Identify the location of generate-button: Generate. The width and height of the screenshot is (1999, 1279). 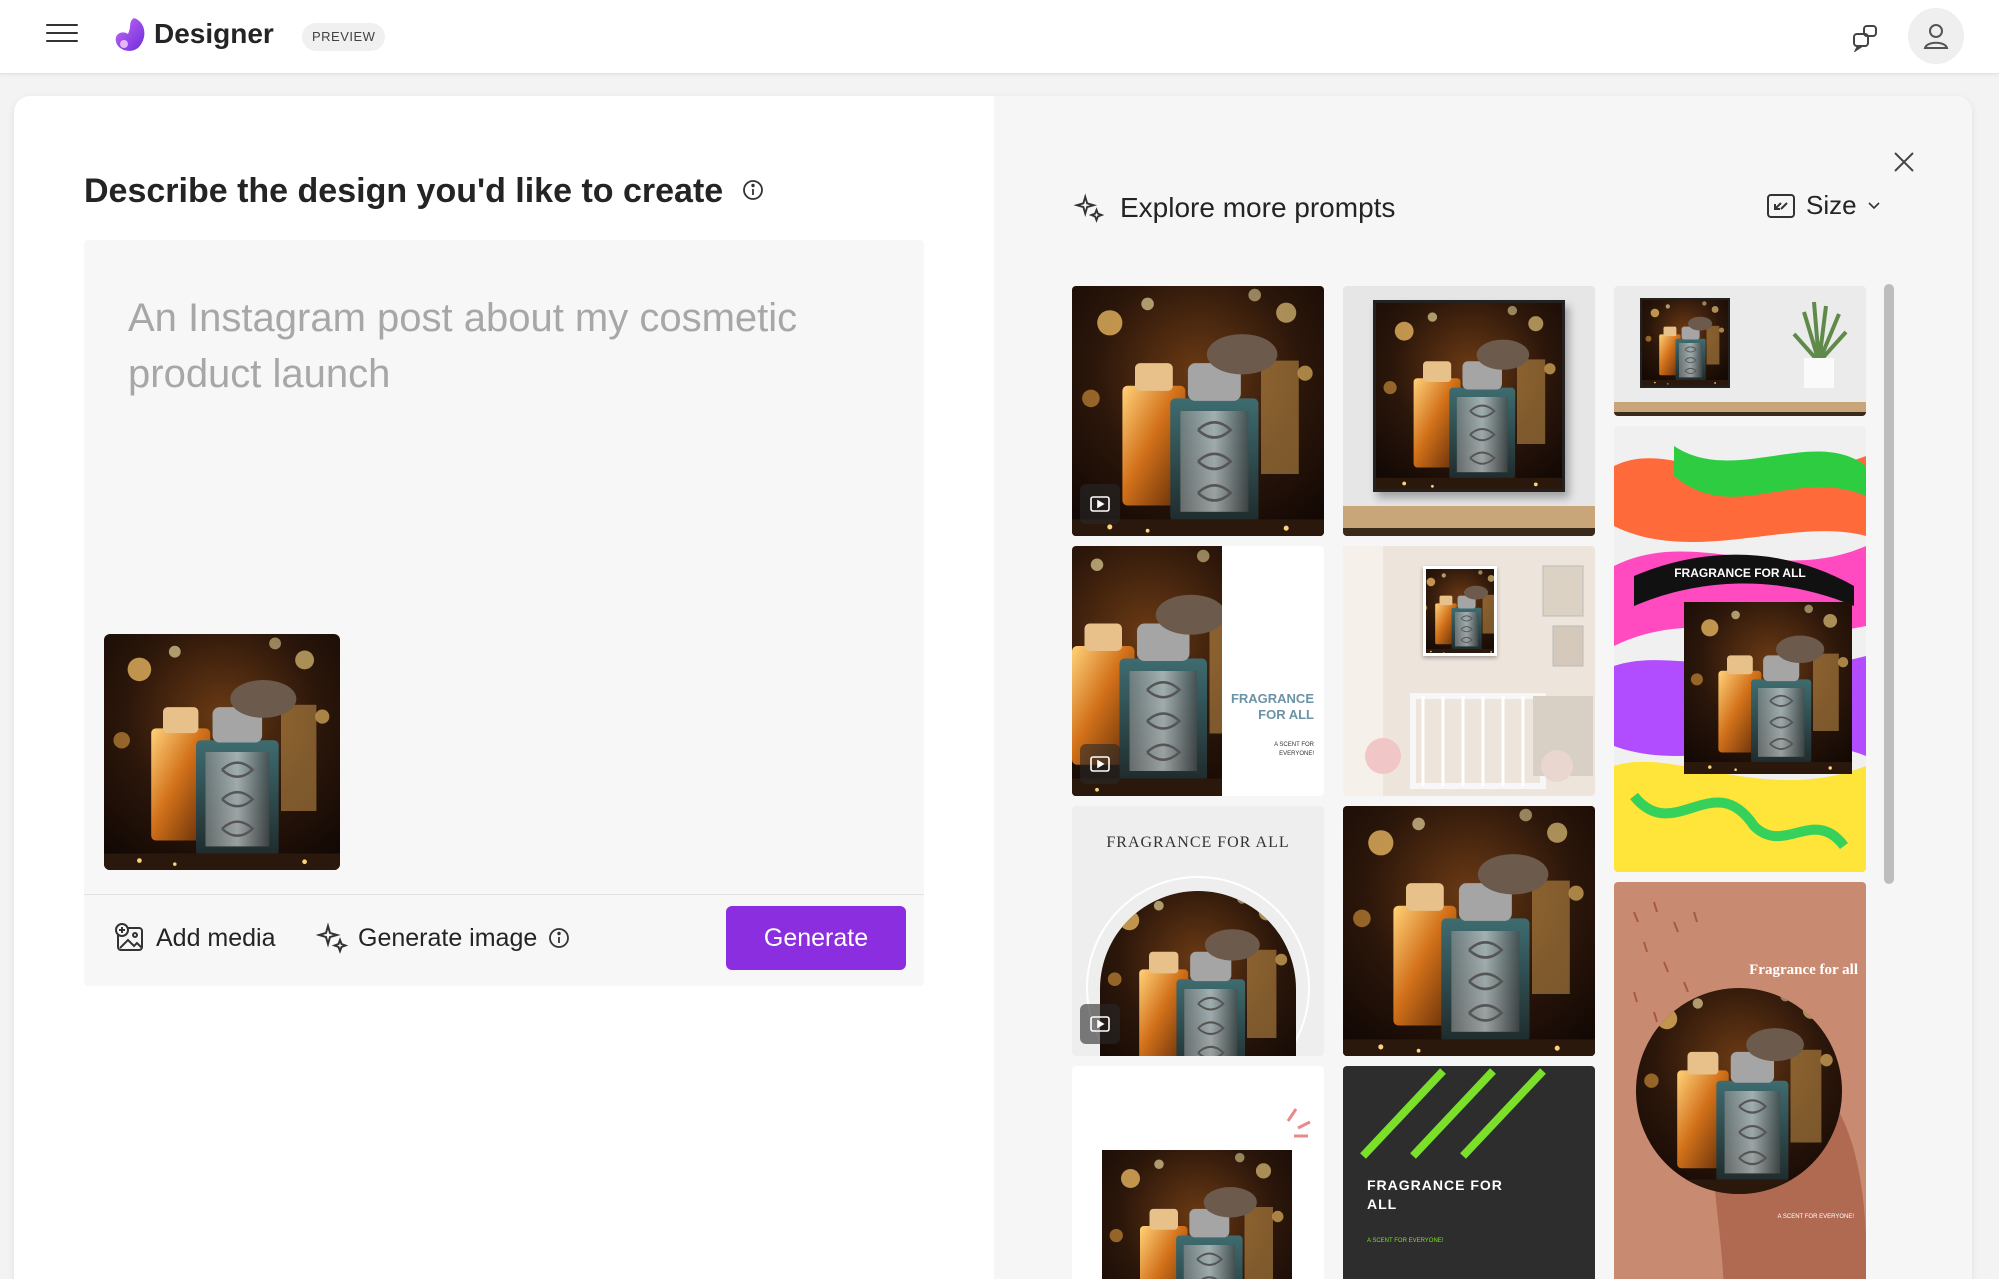
(816, 938).